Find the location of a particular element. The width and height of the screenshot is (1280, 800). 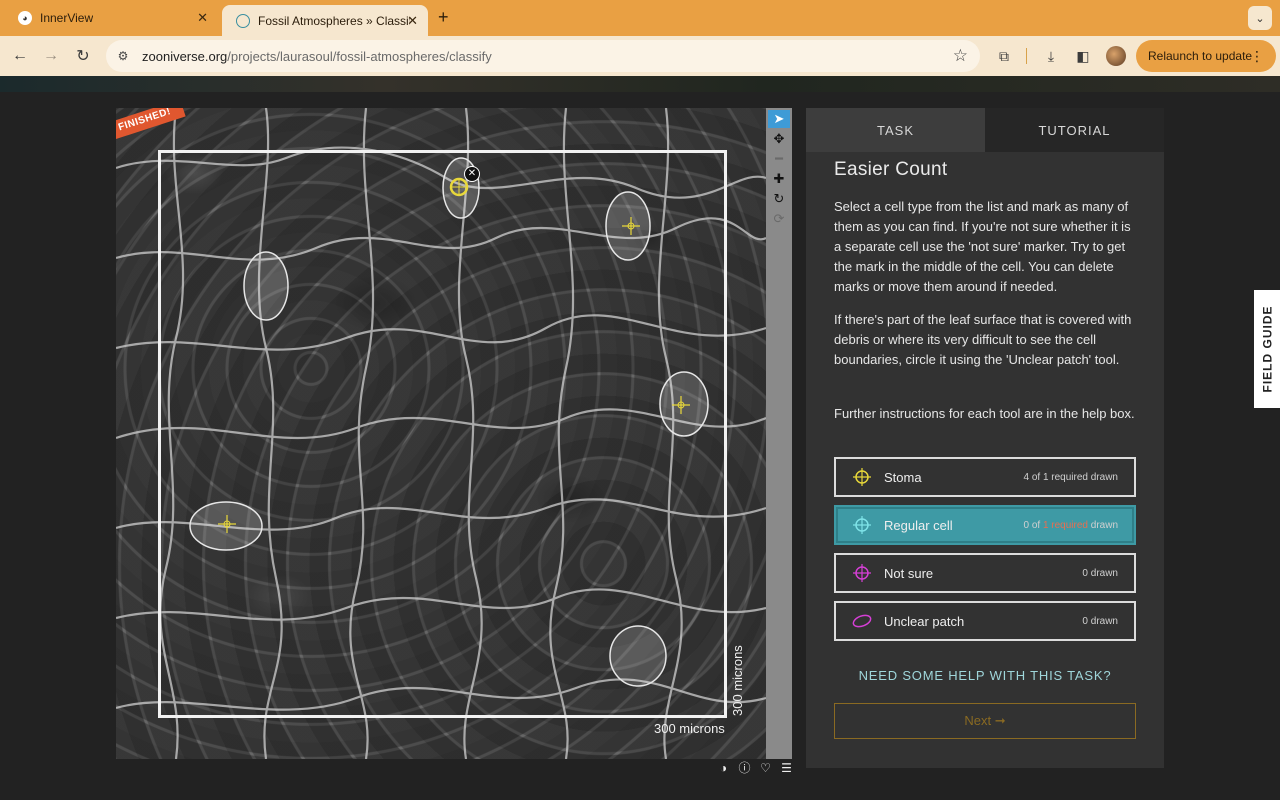

zooniverse-favicon-icon is located at coordinates (243, 20).